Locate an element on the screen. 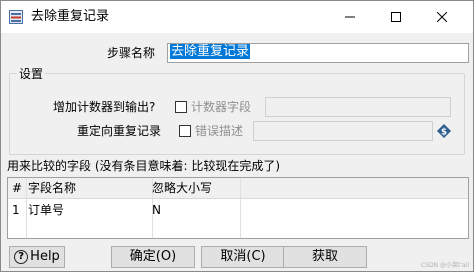  variable-dollar-icon: $ is located at coordinates (444, 131).